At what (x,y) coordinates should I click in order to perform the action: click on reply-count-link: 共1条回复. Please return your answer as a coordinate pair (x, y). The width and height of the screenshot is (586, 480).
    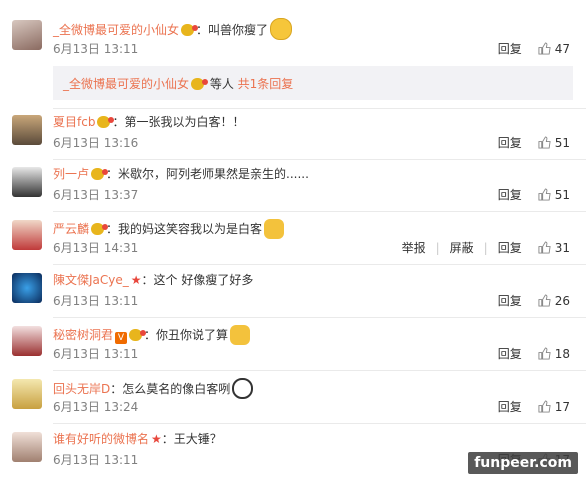
    Looking at the image, I should click on (266, 84).